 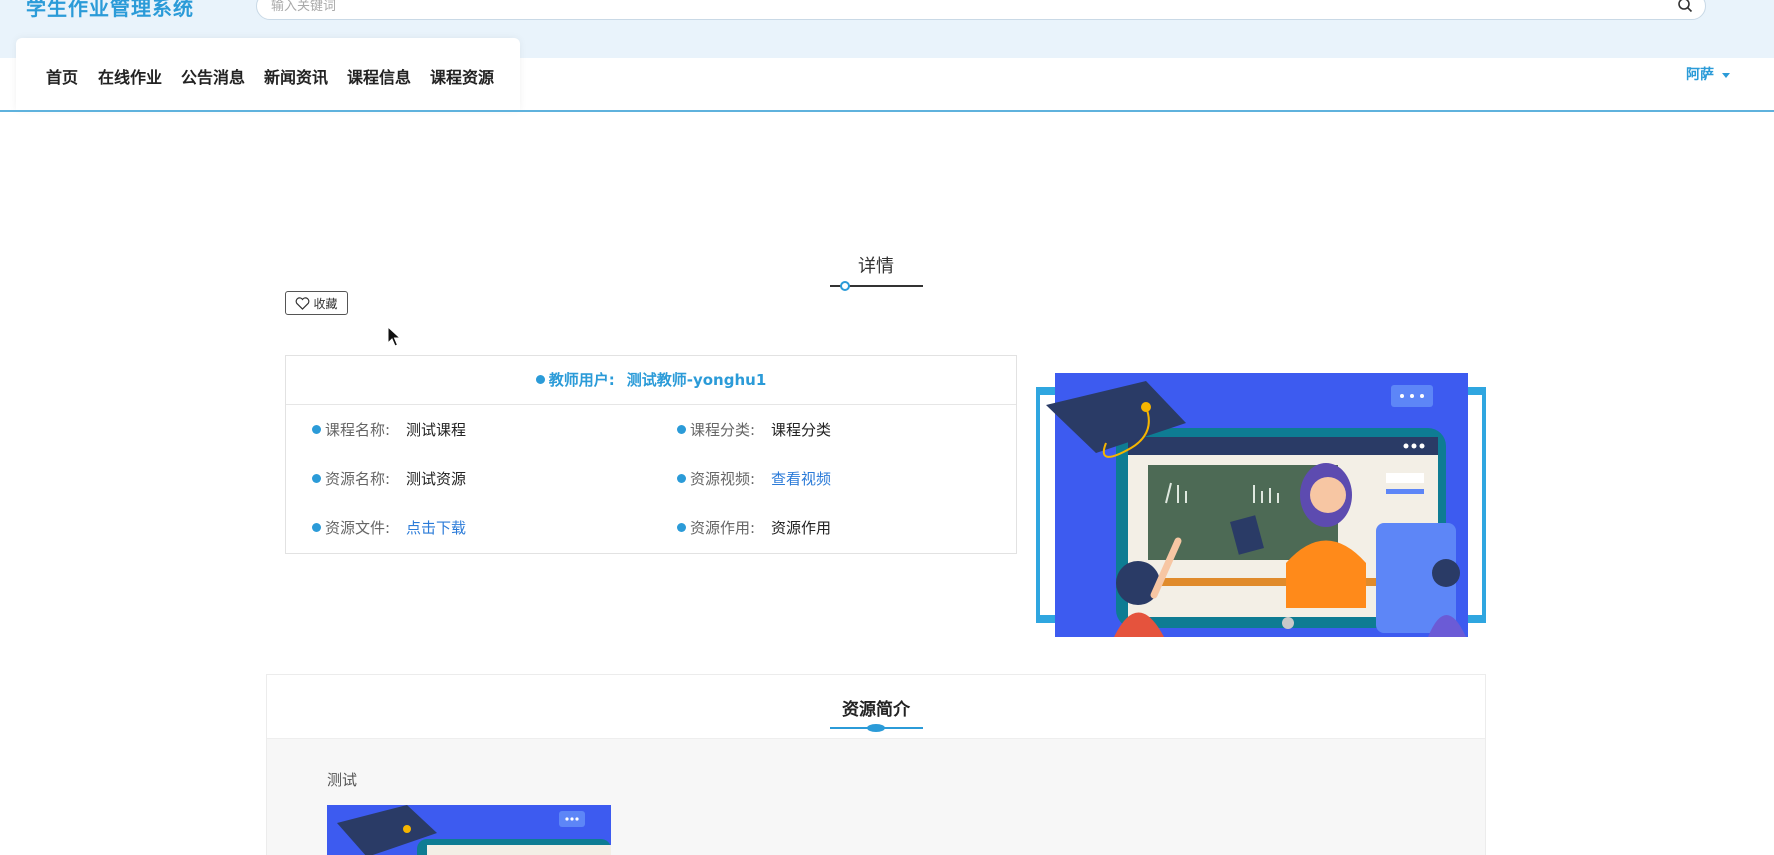 What do you see at coordinates (801, 430) in the screenshot?
I see `field-value: 课程分类` at bounding box center [801, 430].